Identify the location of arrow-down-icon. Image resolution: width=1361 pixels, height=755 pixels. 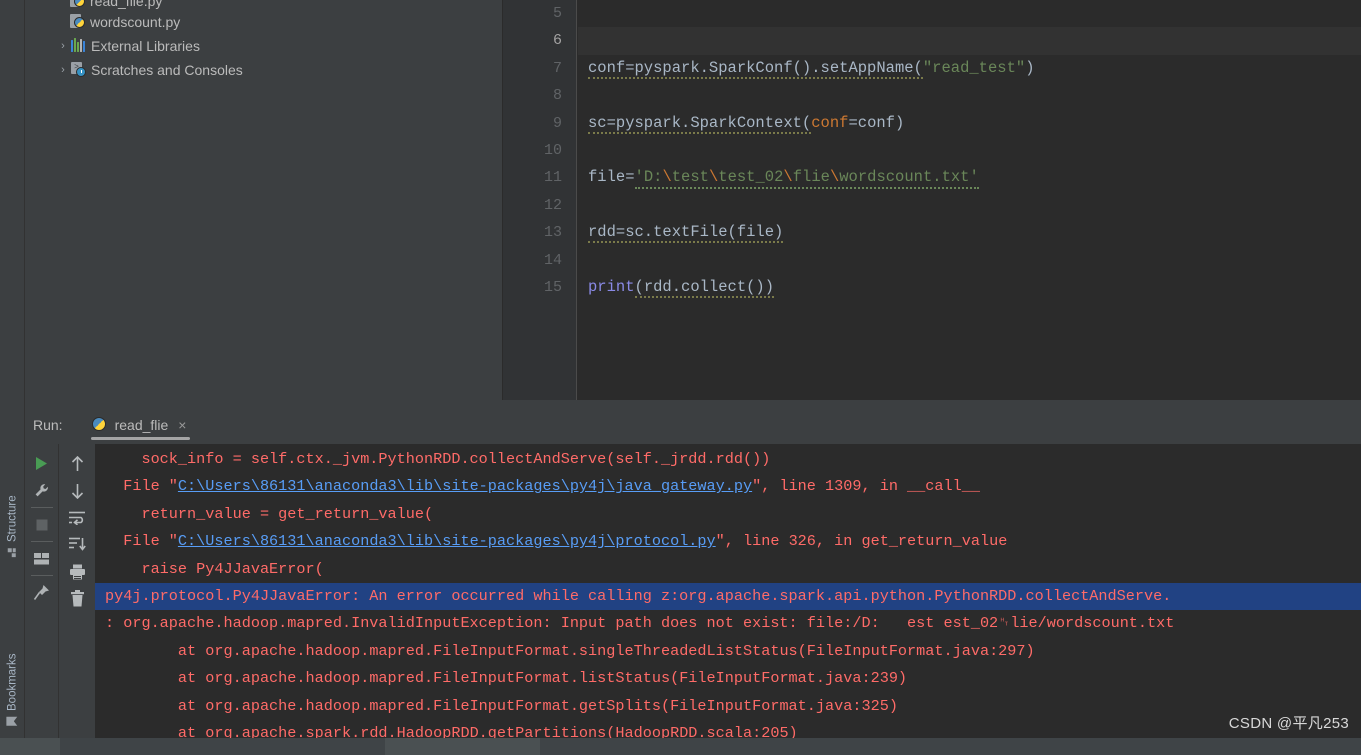
(77, 490).